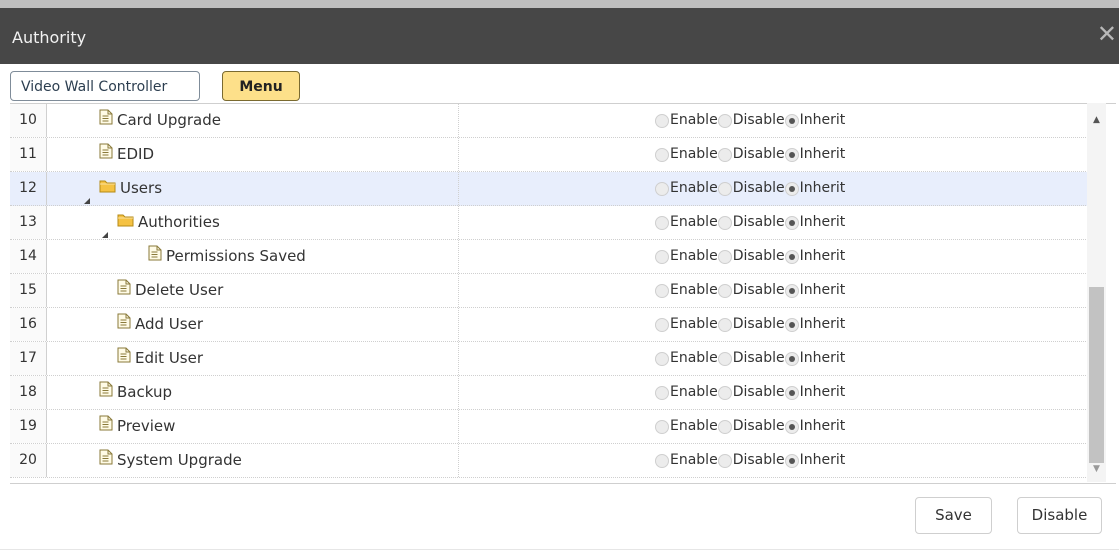 This screenshot has height=555, width=1119. Describe the element at coordinates (160, 324) in the screenshot. I see `tree-node: Add User` at that location.